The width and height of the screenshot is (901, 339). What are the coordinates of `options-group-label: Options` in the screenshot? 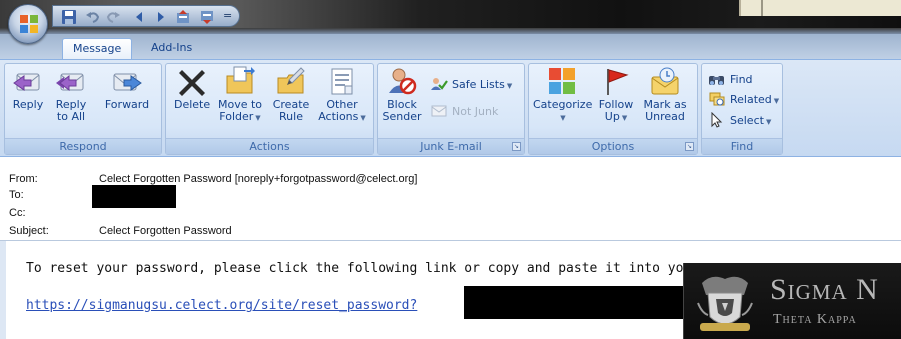 It's located at (613, 146).